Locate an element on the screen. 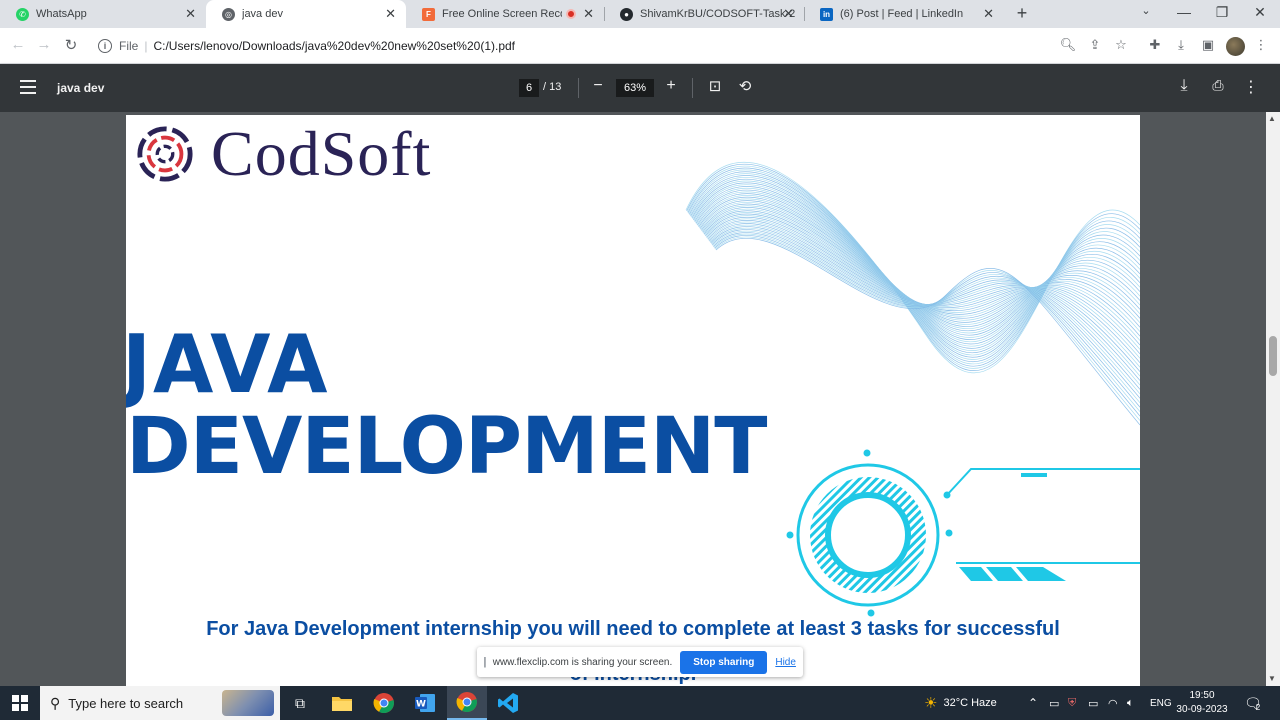  download-pdf-icon: ⤓ is located at coordinates (1184, 86).